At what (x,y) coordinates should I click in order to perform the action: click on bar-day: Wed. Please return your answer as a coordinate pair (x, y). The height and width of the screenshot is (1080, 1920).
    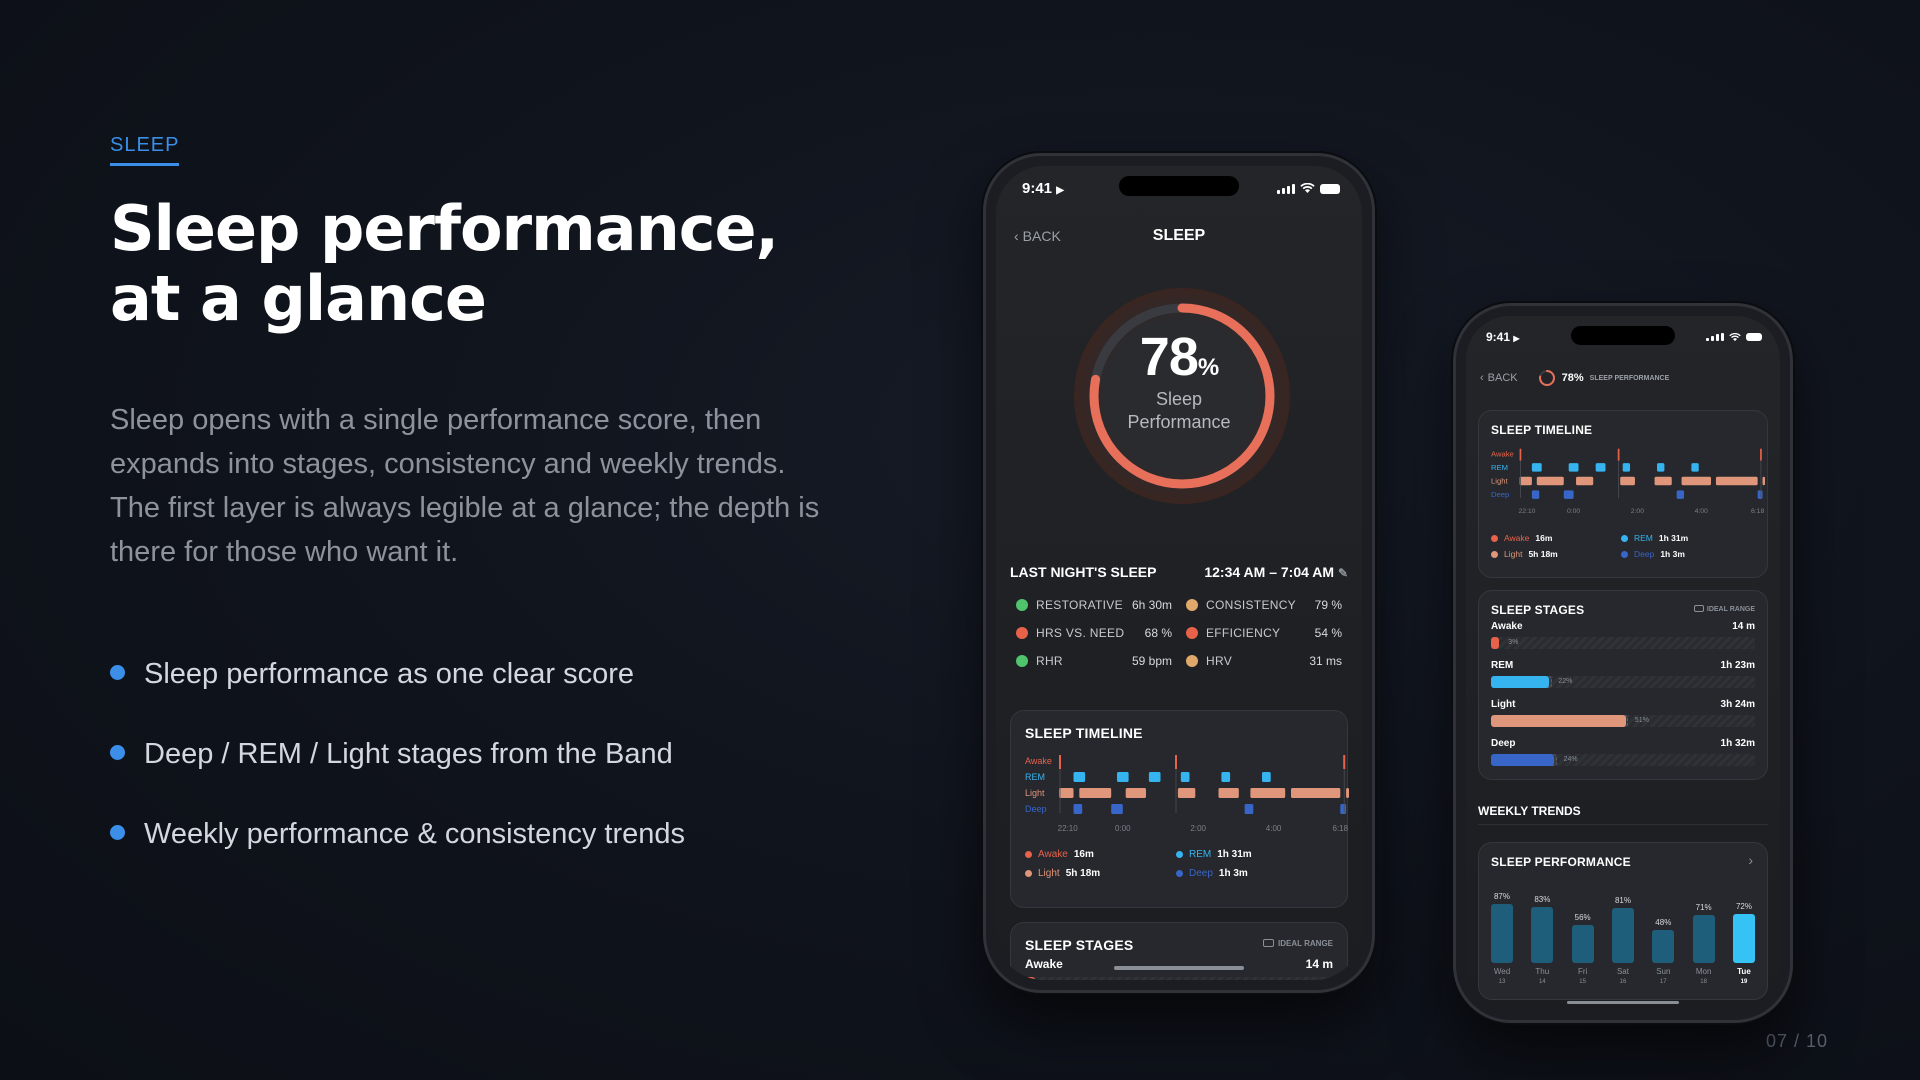
    Looking at the image, I should click on (1502, 971).